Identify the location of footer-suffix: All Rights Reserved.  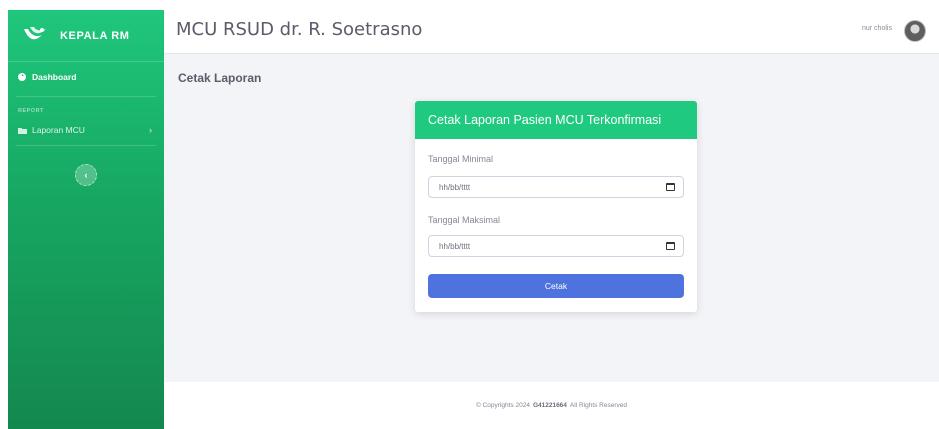
(598, 405).